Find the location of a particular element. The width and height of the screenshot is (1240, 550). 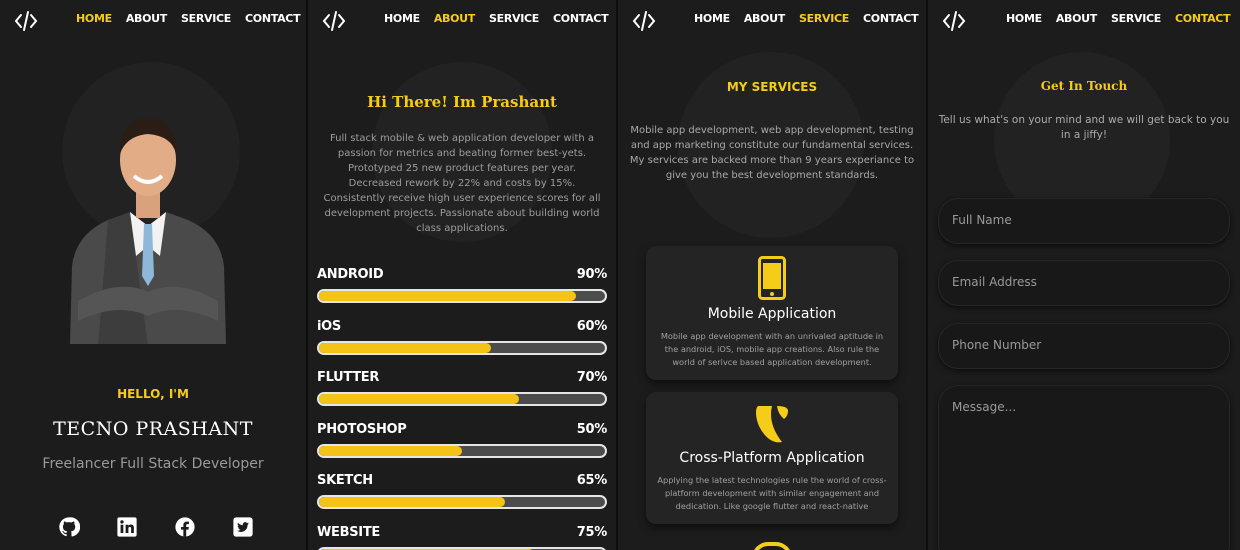

contact-title: Get In Touch is located at coordinates (1084, 86).